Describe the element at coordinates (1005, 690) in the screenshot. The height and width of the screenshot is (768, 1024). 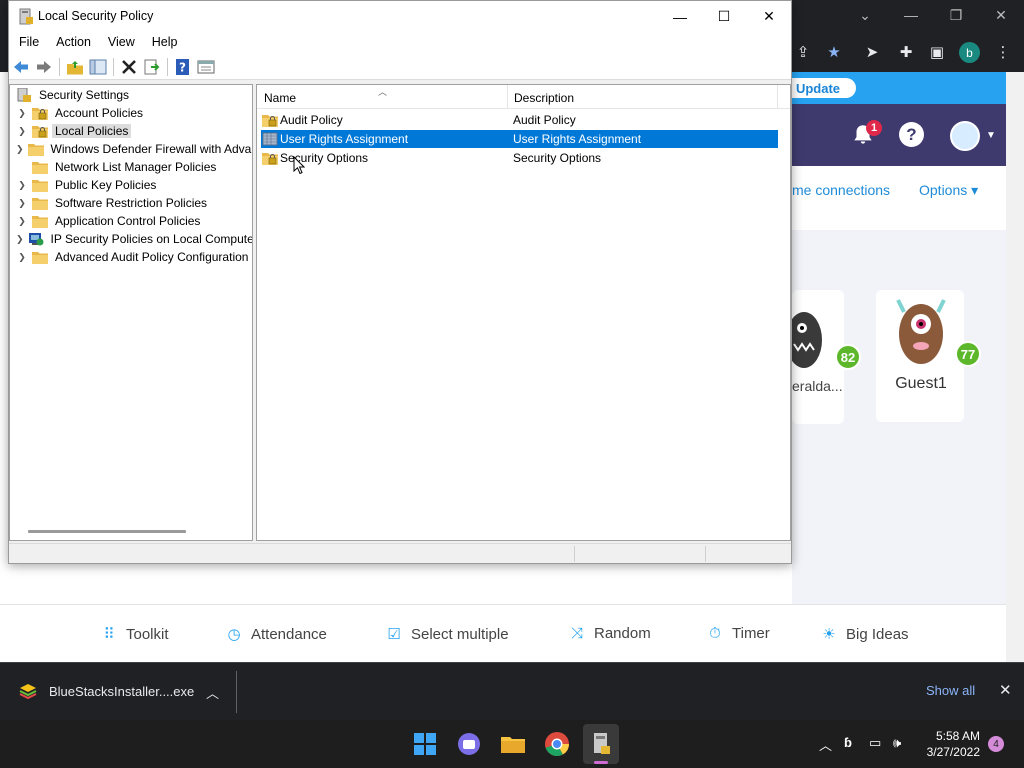
I see `close-download-bar-icon: ✕` at that location.